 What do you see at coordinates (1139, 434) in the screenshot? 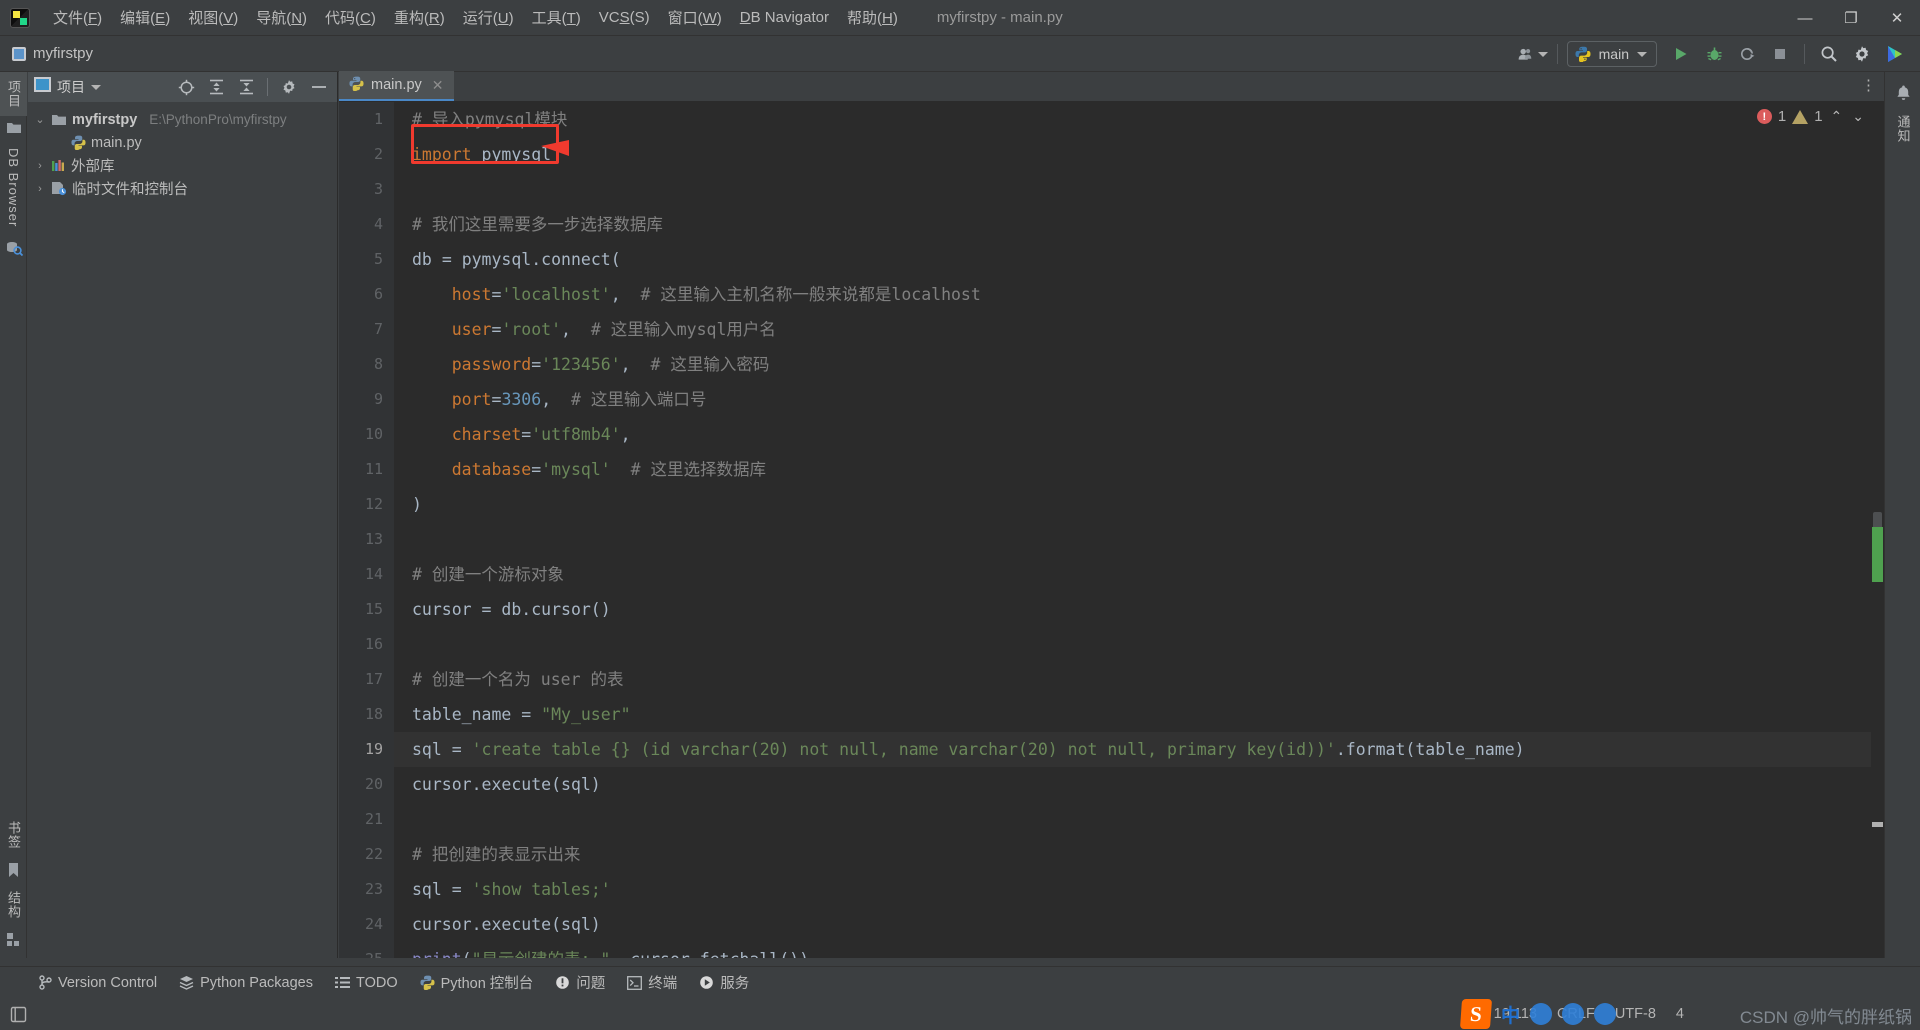
I see `code-line: charset='utf8mb4',` at bounding box center [1139, 434].